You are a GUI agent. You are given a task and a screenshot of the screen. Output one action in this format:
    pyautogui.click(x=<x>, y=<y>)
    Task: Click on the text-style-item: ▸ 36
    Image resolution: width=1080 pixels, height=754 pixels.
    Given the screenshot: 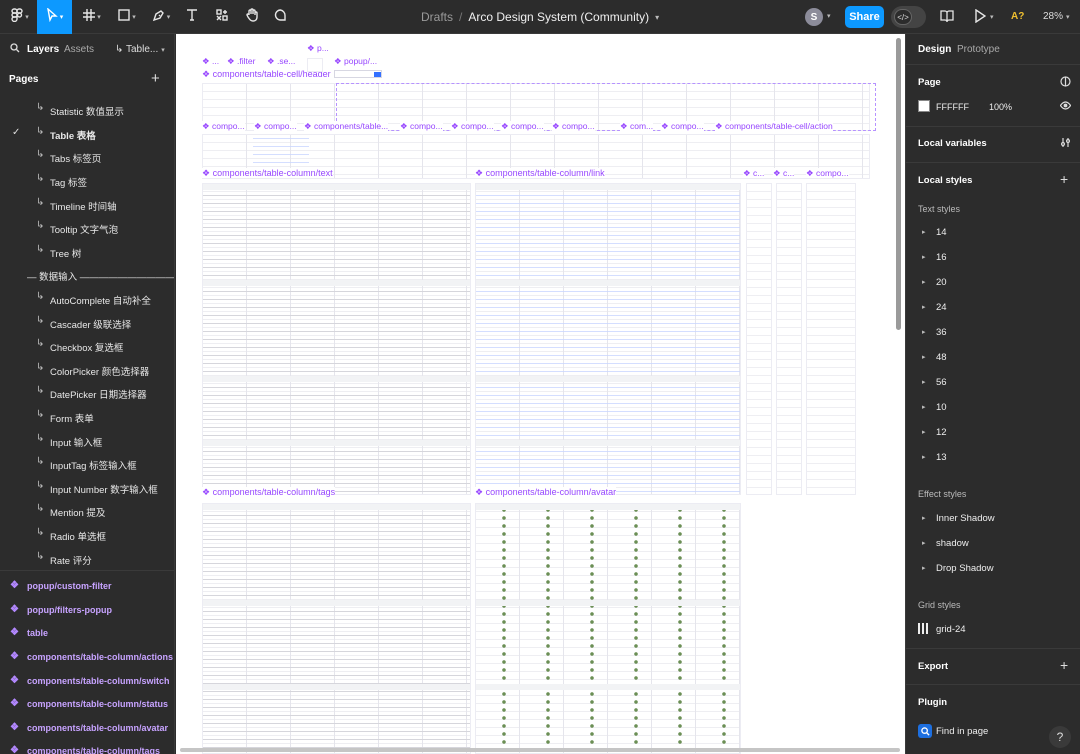 What is the action you would take?
    pyautogui.click(x=993, y=333)
    